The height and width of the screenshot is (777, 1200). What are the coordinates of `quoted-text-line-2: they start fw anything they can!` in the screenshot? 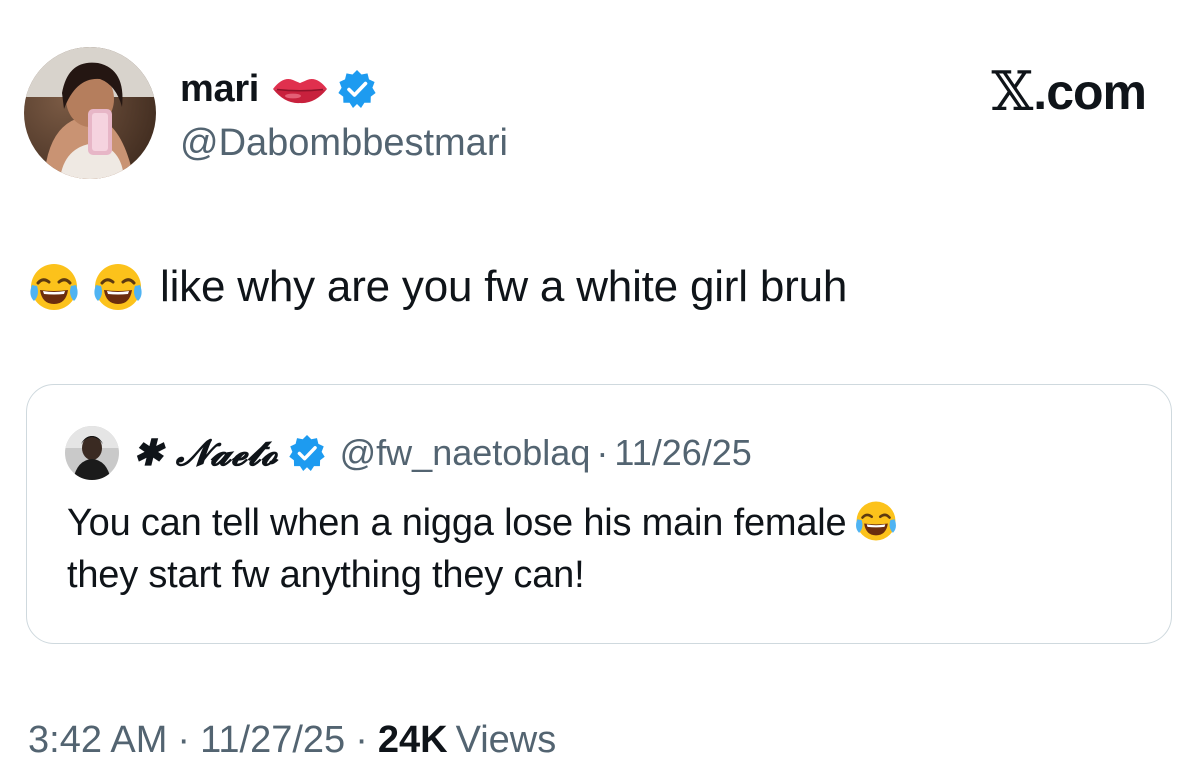 It's located at (326, 575).